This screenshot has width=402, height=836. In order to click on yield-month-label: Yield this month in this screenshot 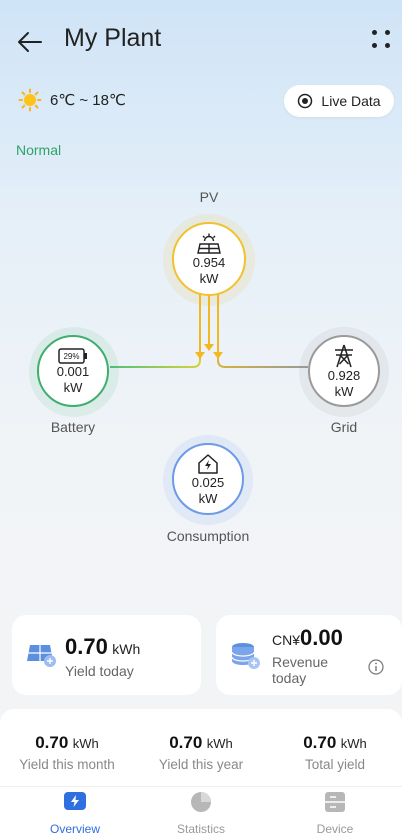, I will do `click(67, 764)`.